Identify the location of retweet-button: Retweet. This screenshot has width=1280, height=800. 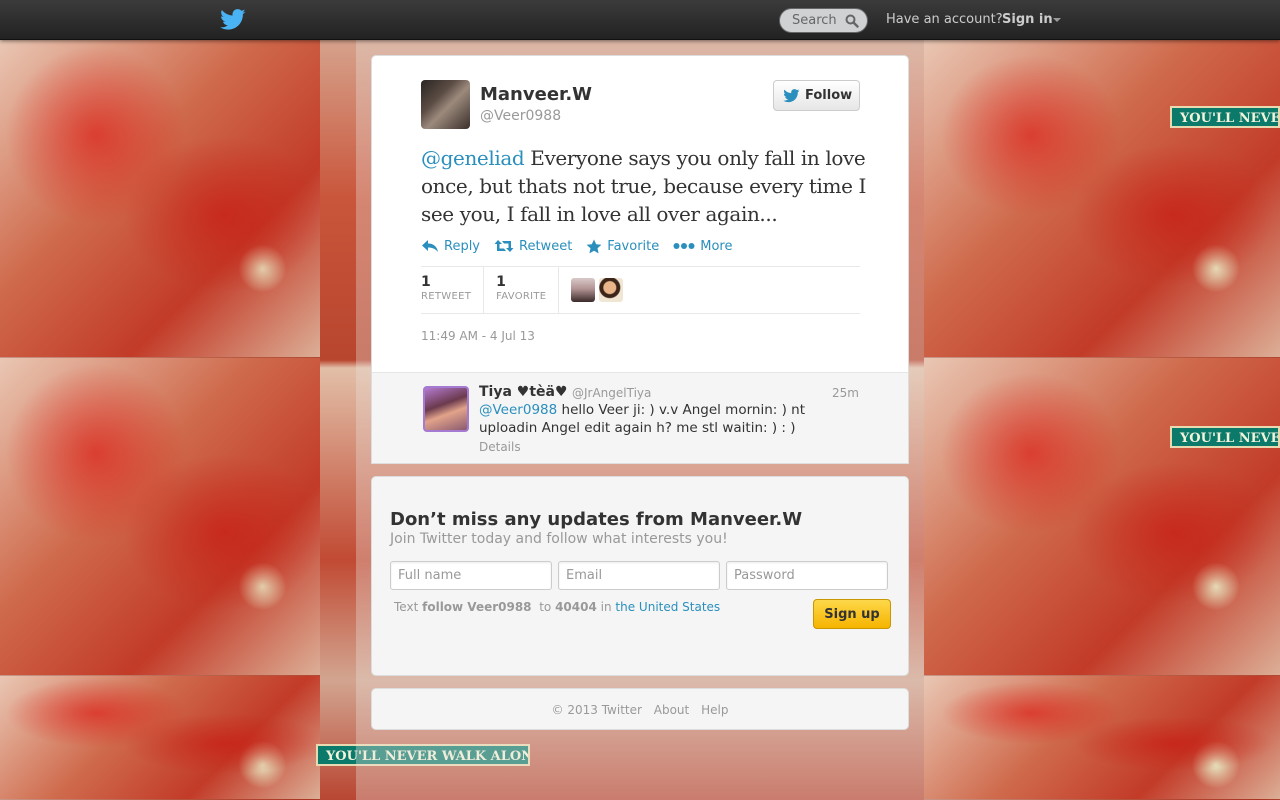
(533, 246).